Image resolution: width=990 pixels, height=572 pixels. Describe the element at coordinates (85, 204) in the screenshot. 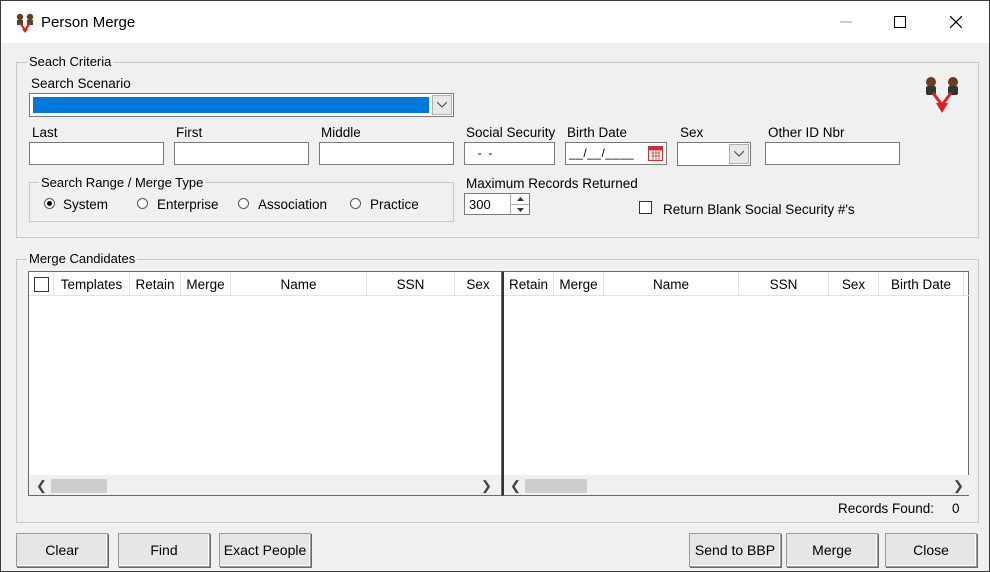

I see `radio-system-label: System` at that location.